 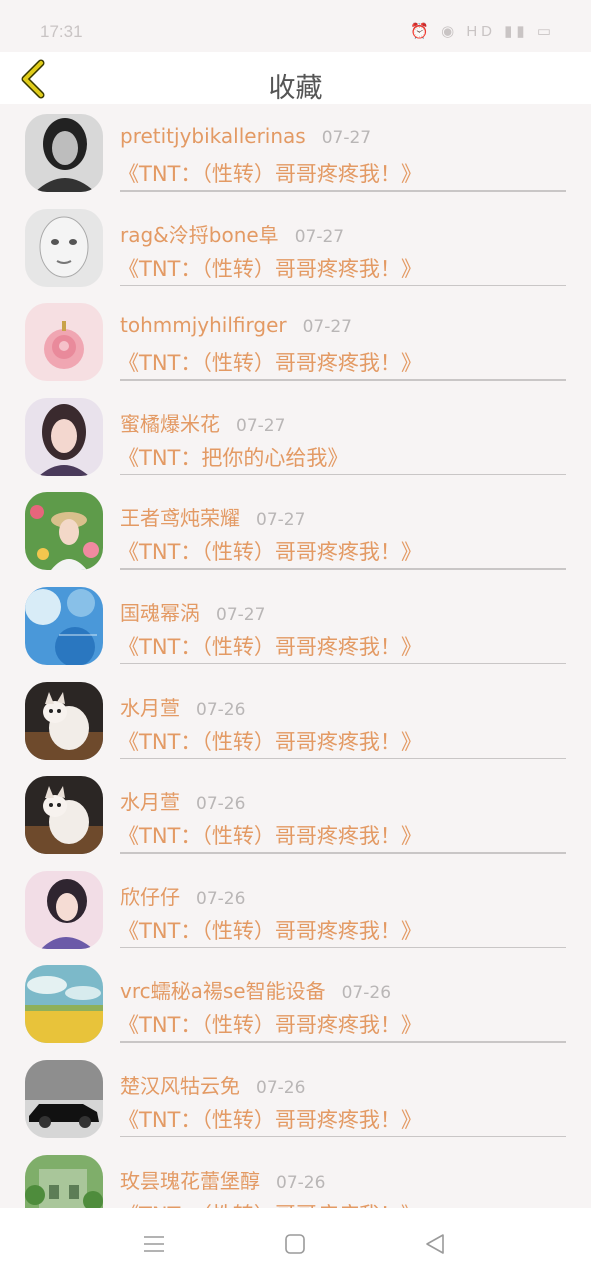 I want to click on home-button, so click(x=295, y=1244).